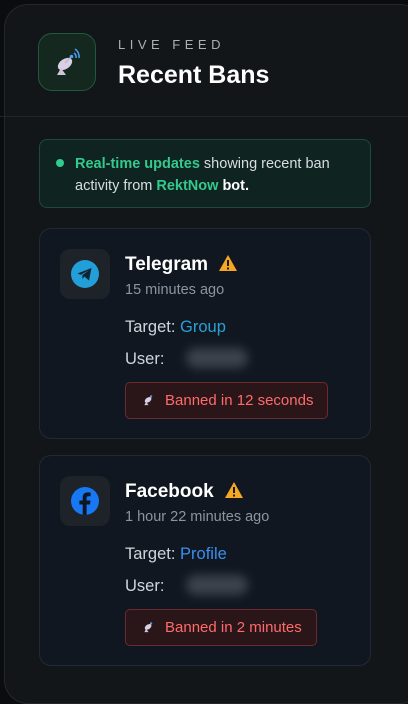 Image resolution: width=408 pixels, height=704 pixels. What do you see at coordinates (234, 186) in the screenshot?
I see `notice-bot-suffix: bot.` at bounding box center [234, 186].